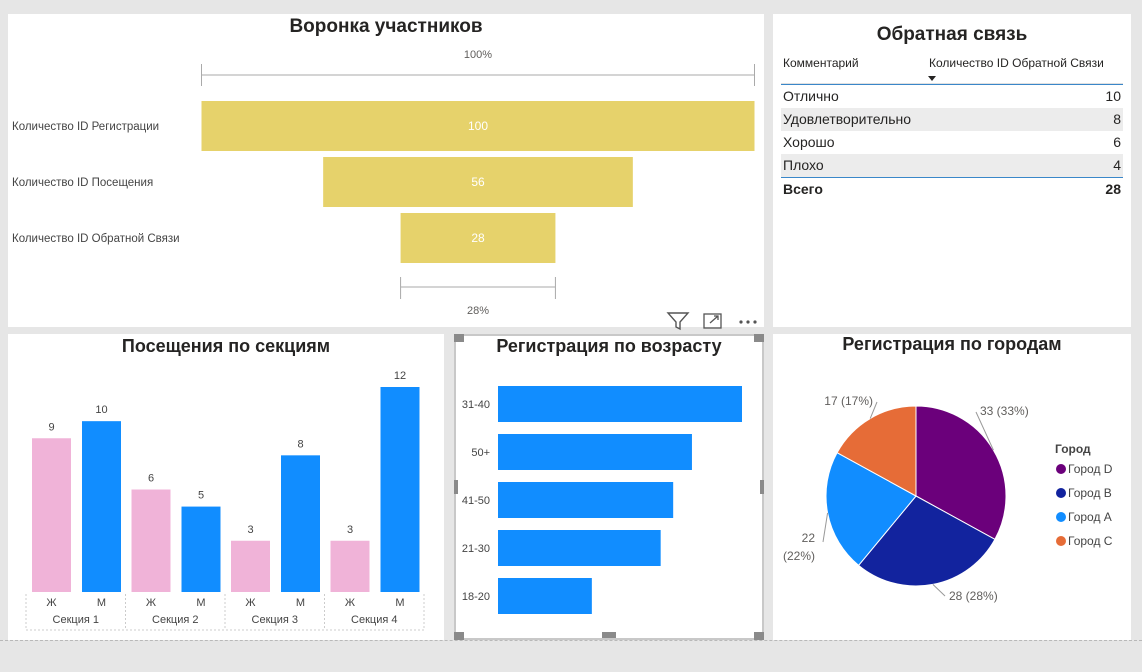 Image resolution: width=1142 pixels, height=672 pixels. I want to click on funnel-top-percent: 100%, so click(478, 55).